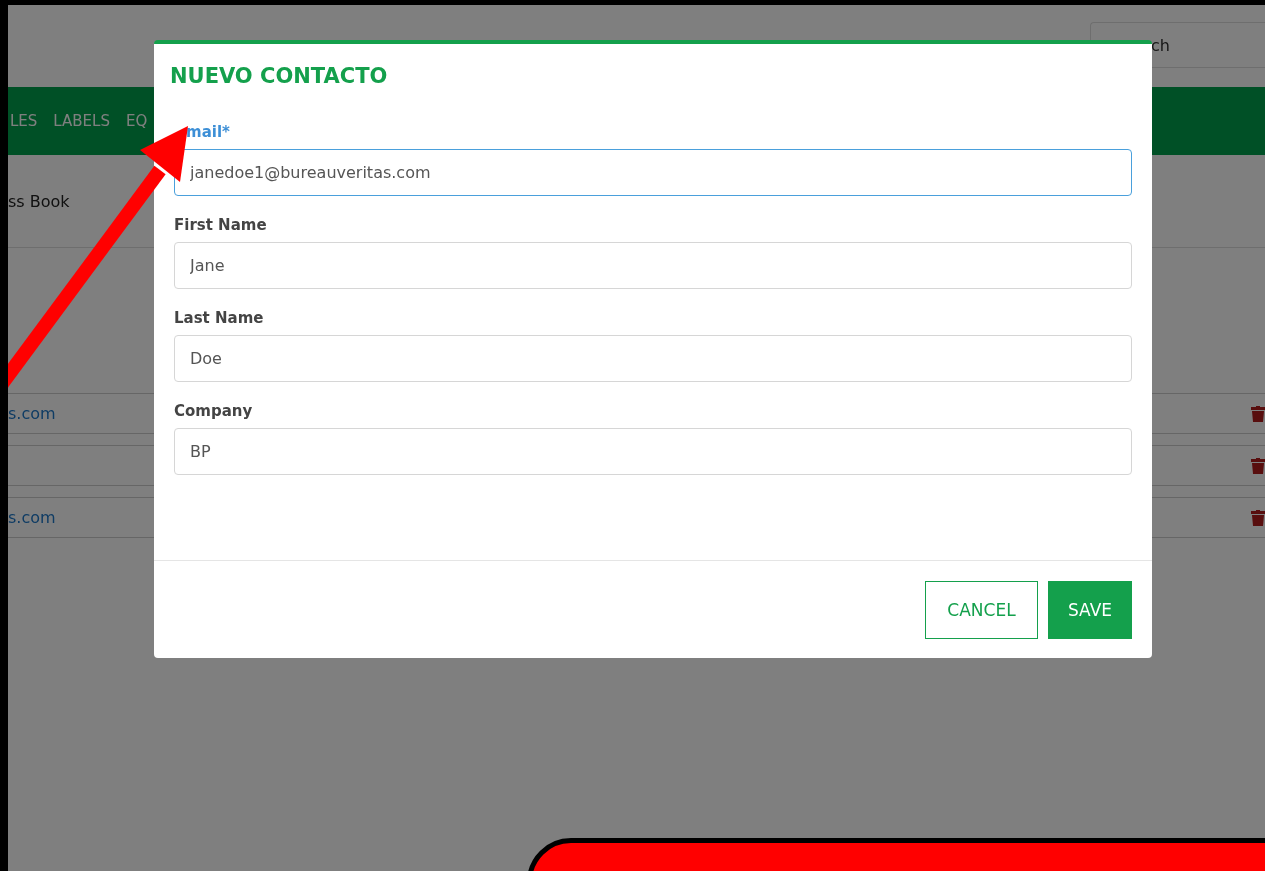 This screenshot has width=1265, height=871. What do you see at coordinates (653, 265) in the screenshot?
I see `input-field: Jane` at bounding box center [653, 265].